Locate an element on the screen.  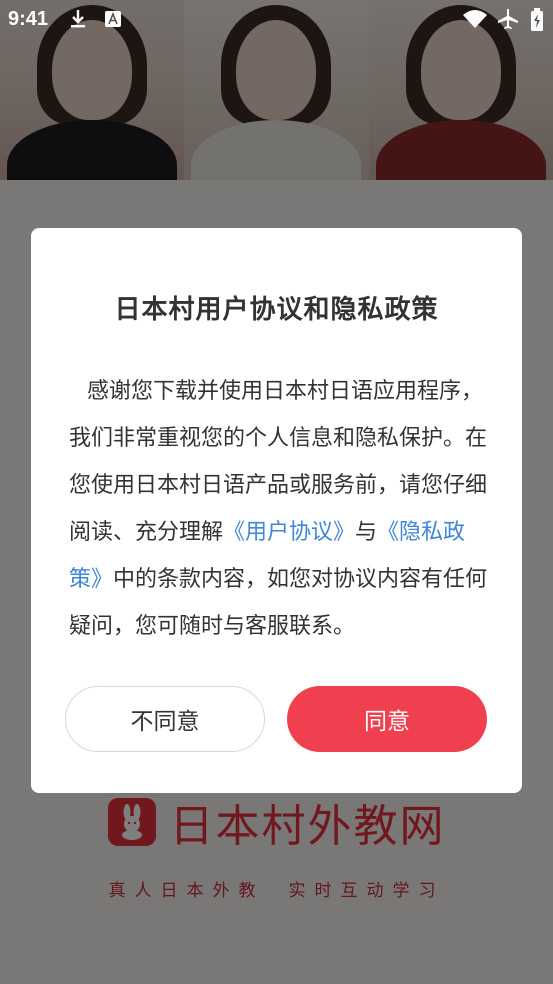
battery-icon is located at coordinates (537, 19).